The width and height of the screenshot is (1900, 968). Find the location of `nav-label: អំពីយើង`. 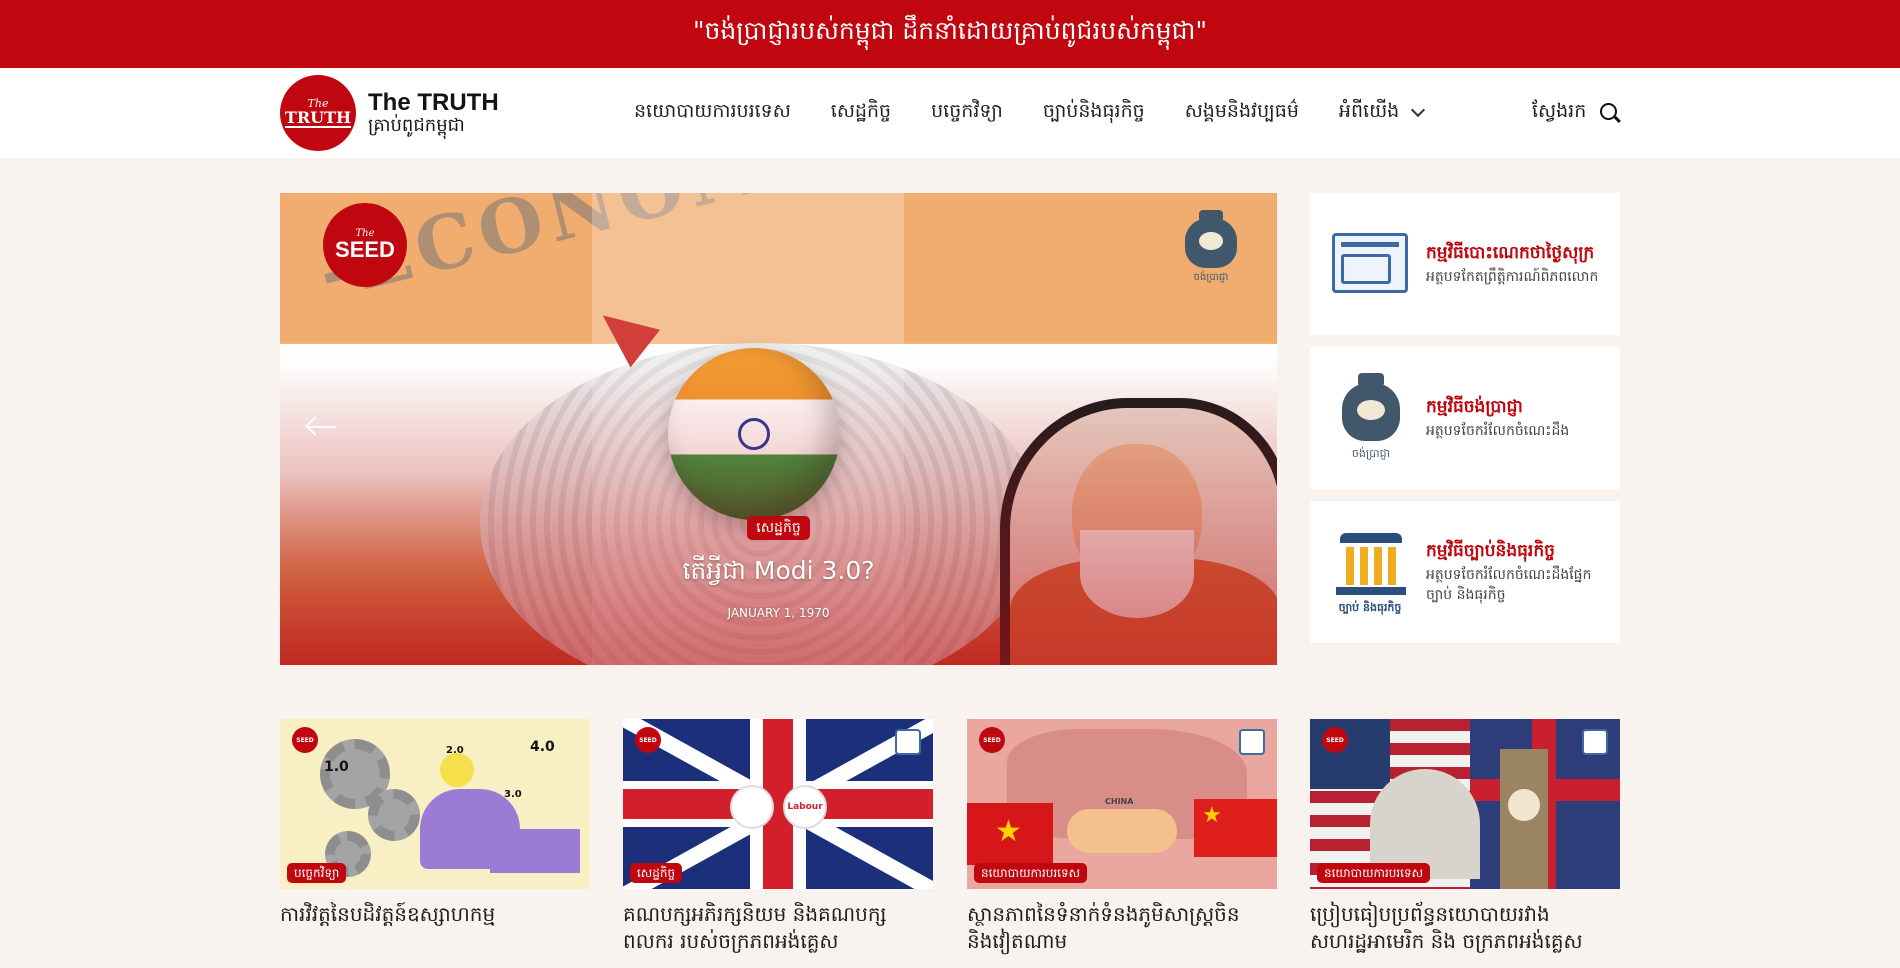

nav-label: អំពីយើង is located at coordinates (1369, 111).